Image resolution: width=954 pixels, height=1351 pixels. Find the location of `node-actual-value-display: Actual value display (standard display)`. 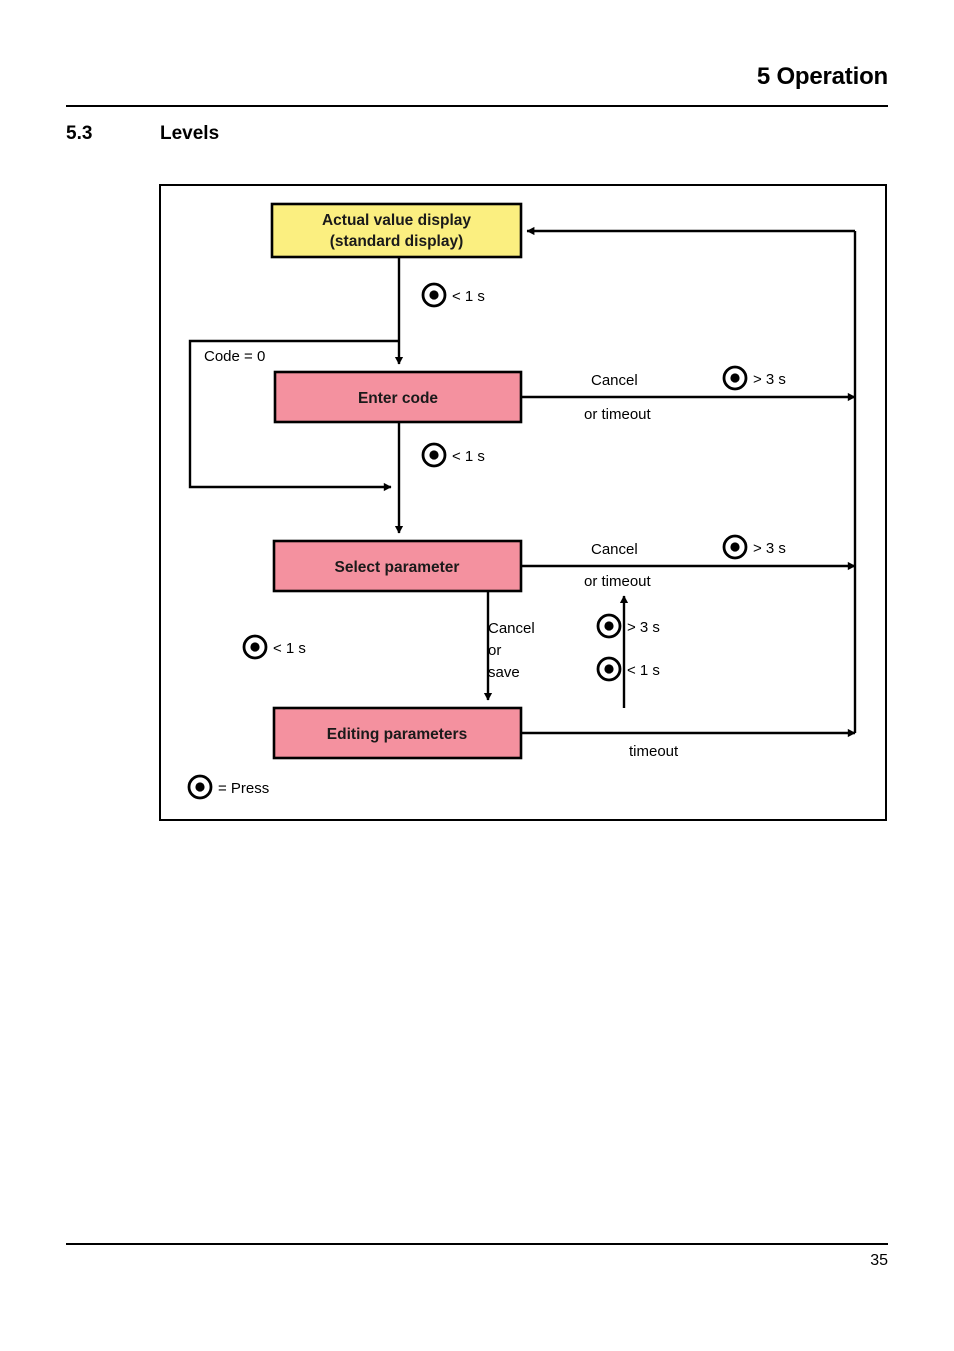

node-actual-value-display: Actual value display (standard display) is located at coordinates (396, 230).